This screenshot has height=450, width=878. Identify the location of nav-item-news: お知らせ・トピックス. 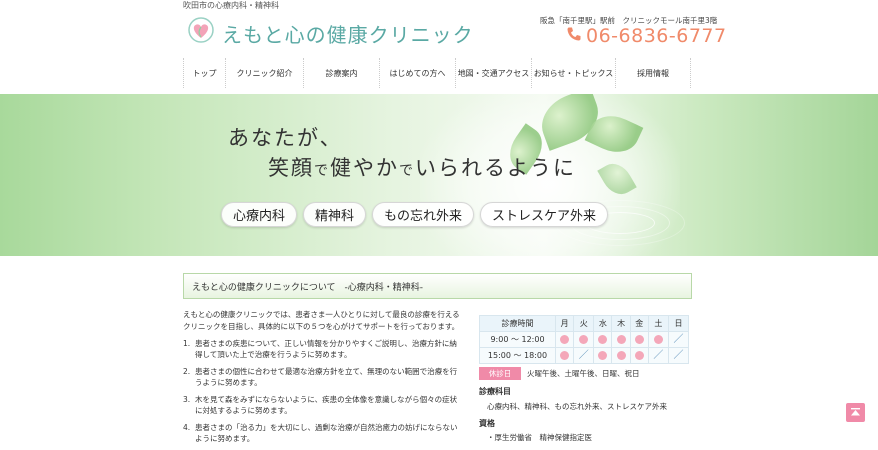
(573, 73).